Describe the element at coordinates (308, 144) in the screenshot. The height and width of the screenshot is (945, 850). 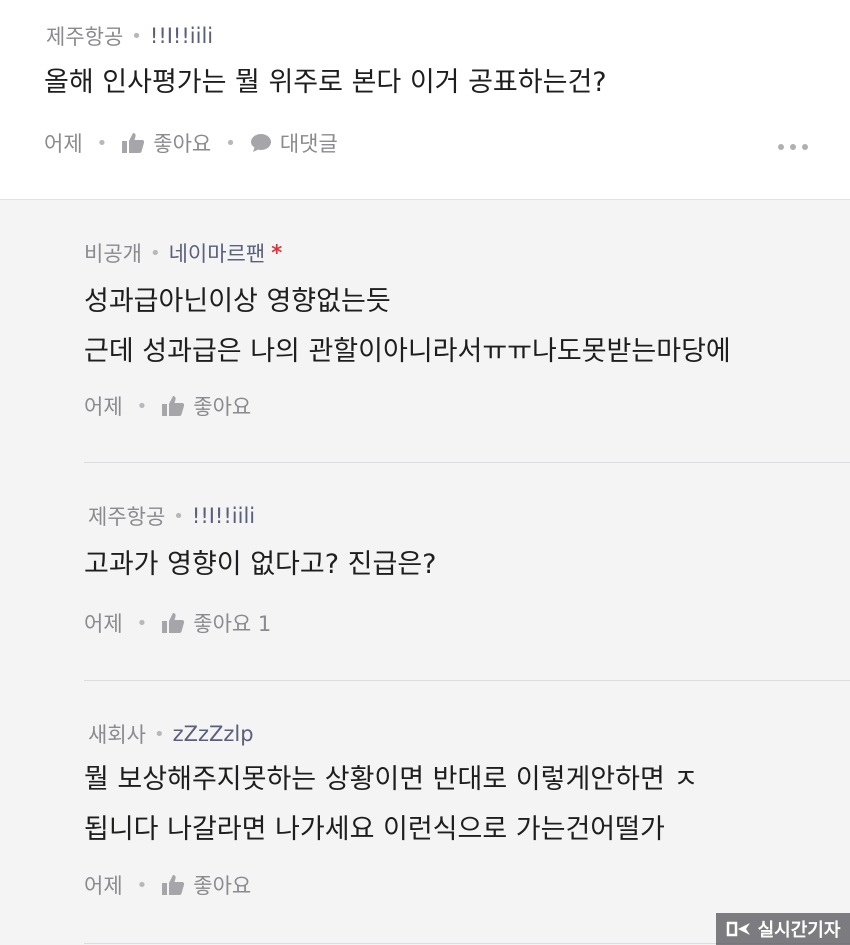
I see `reply-label: 대댓글` at that location.